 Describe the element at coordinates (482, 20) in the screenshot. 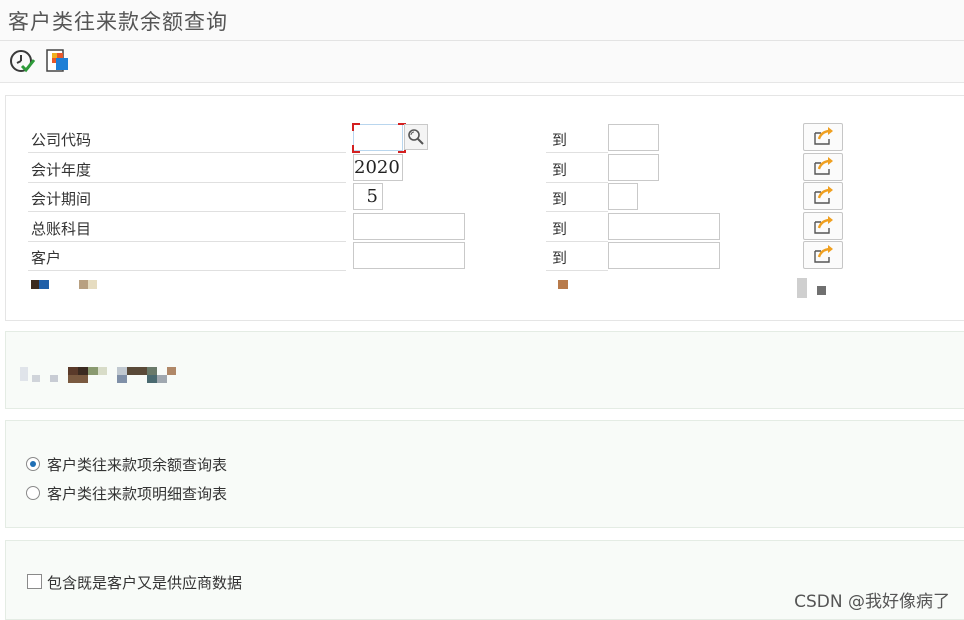

I see `title-bar: 客户类往来款余额查询` at that location.